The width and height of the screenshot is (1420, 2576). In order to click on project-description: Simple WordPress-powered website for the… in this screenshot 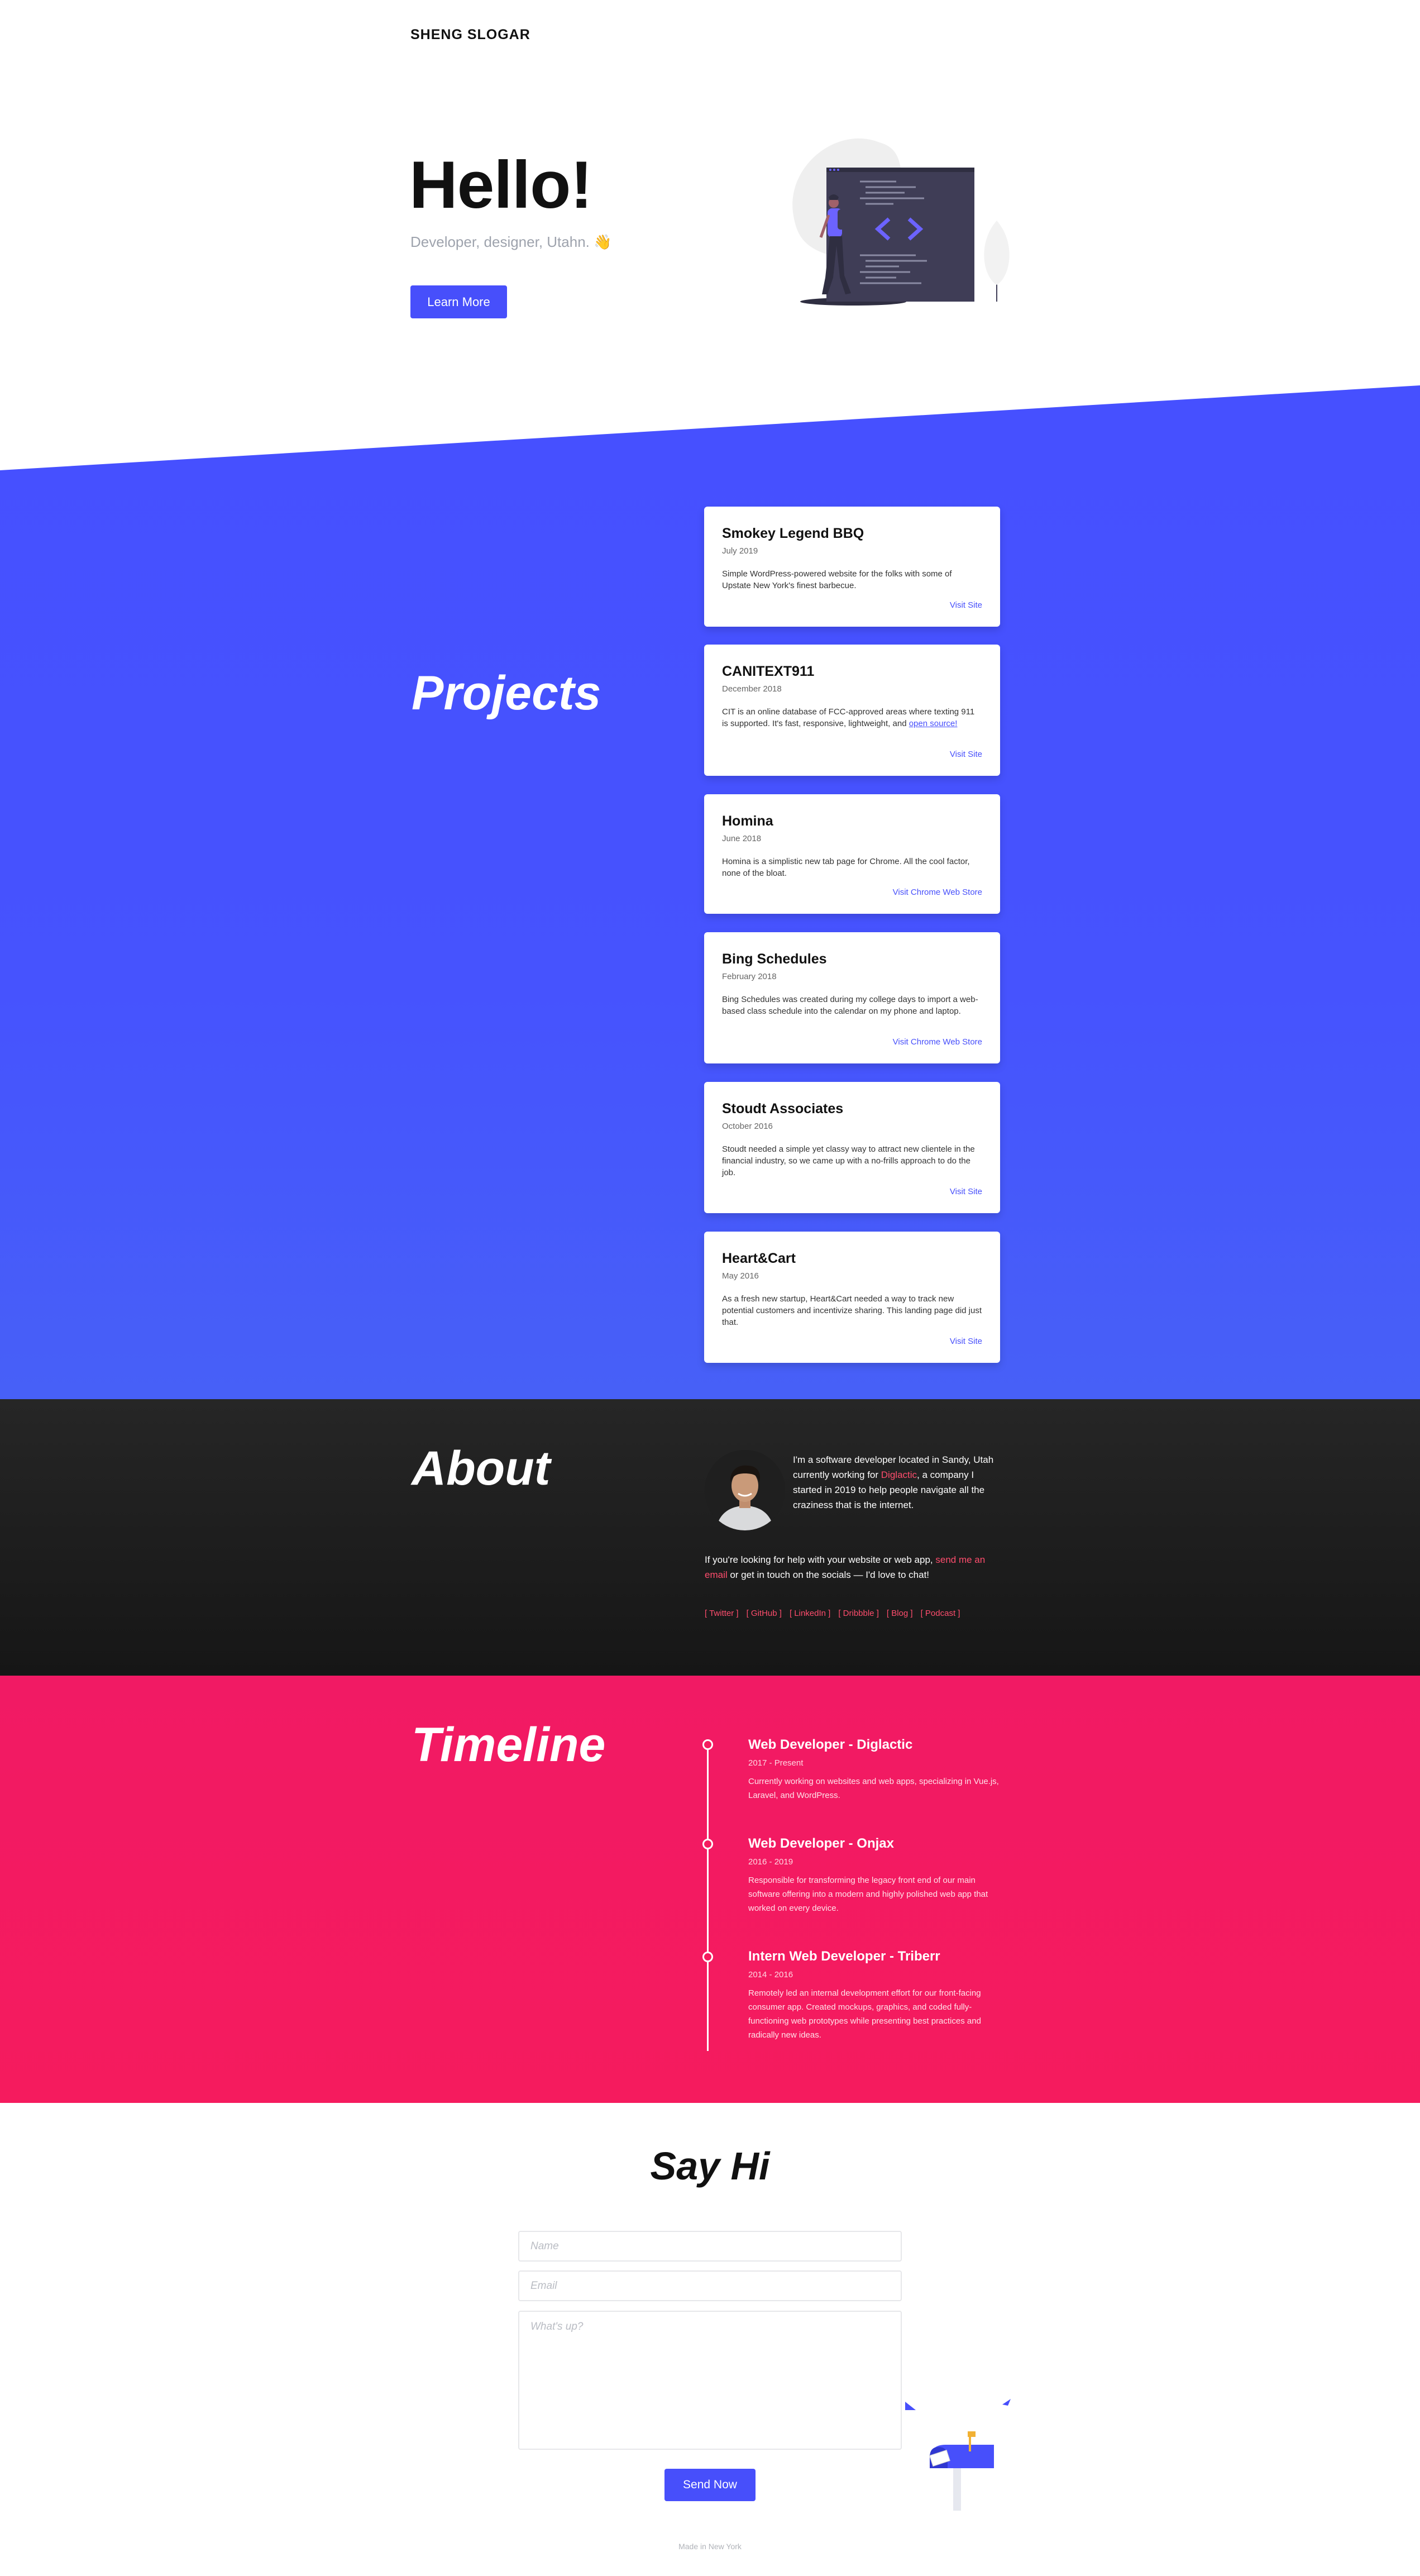, I will do `click(837, 580)`.